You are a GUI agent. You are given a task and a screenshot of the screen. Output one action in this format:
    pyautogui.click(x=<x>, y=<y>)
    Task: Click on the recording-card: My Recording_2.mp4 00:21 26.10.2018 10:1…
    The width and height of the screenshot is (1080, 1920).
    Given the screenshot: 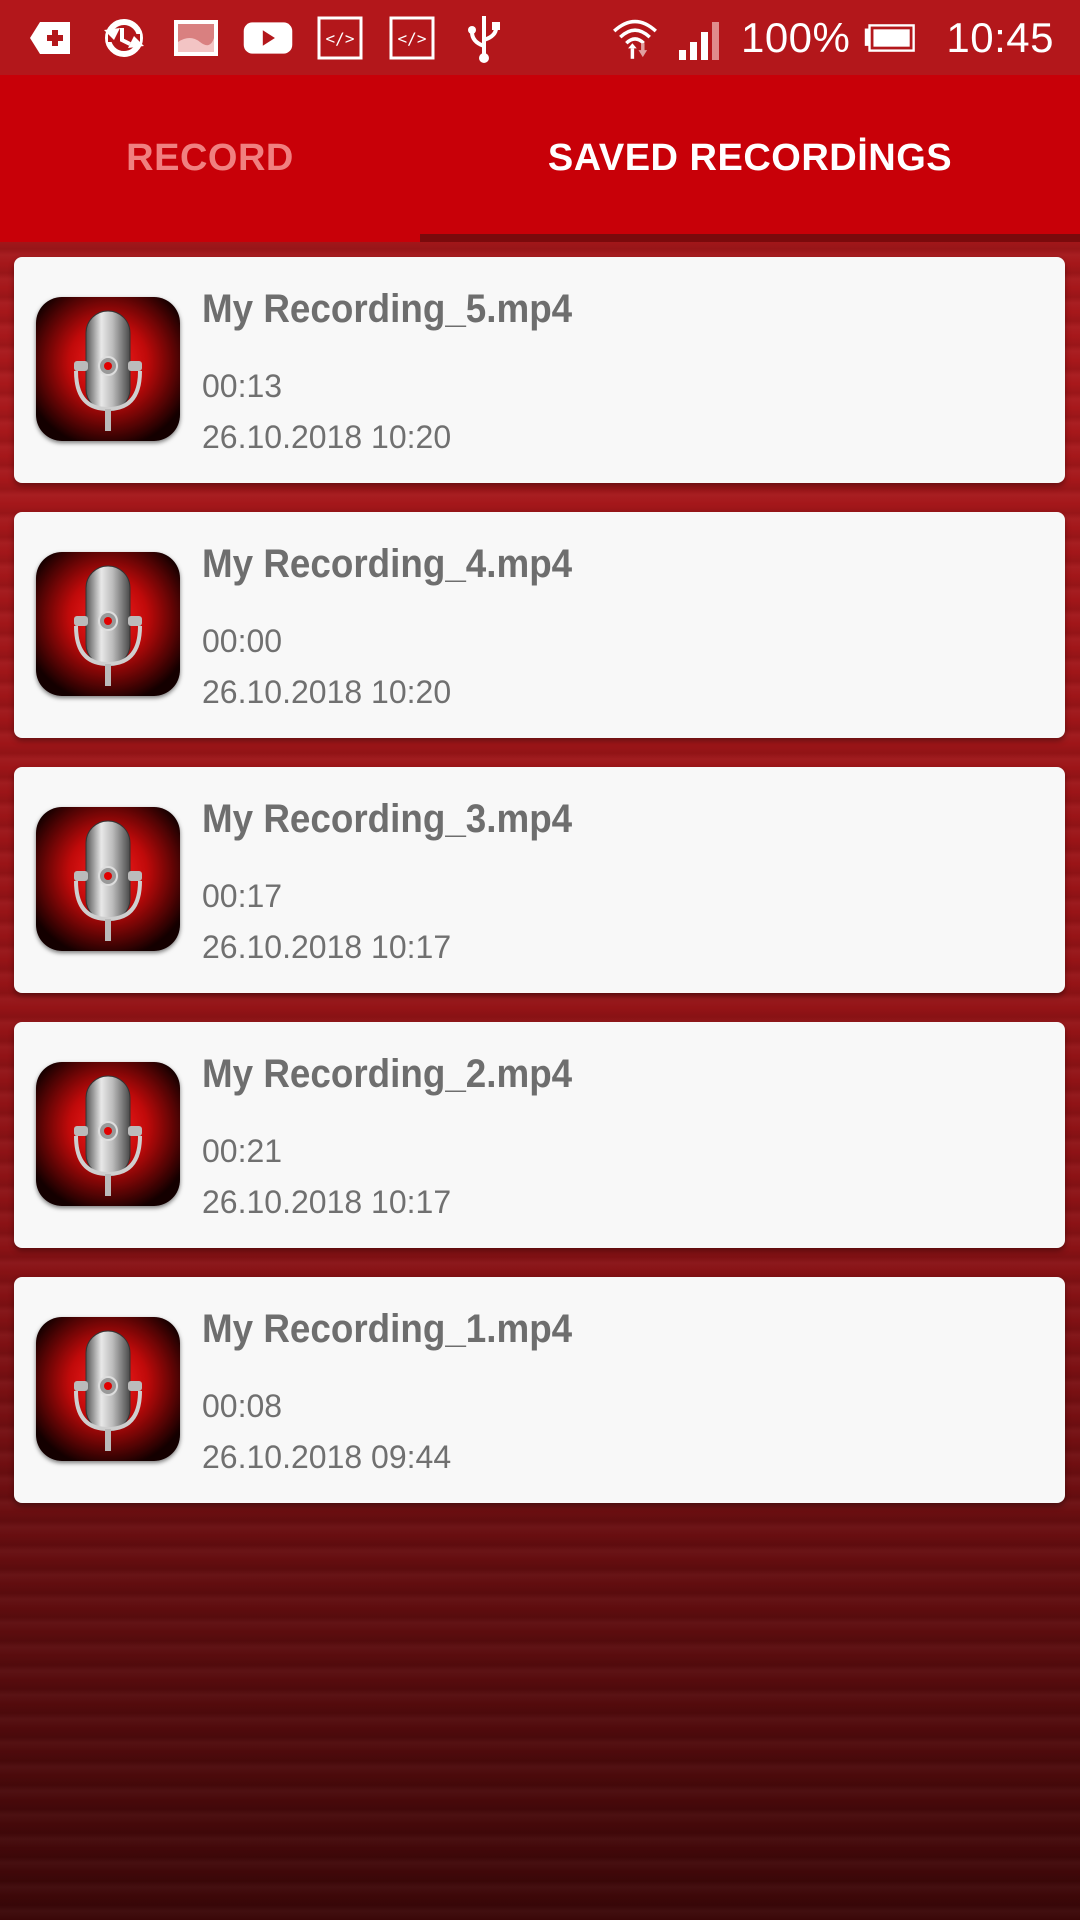 What is the action you would take?
    pyautogui.click(x=539, y=1135)
    